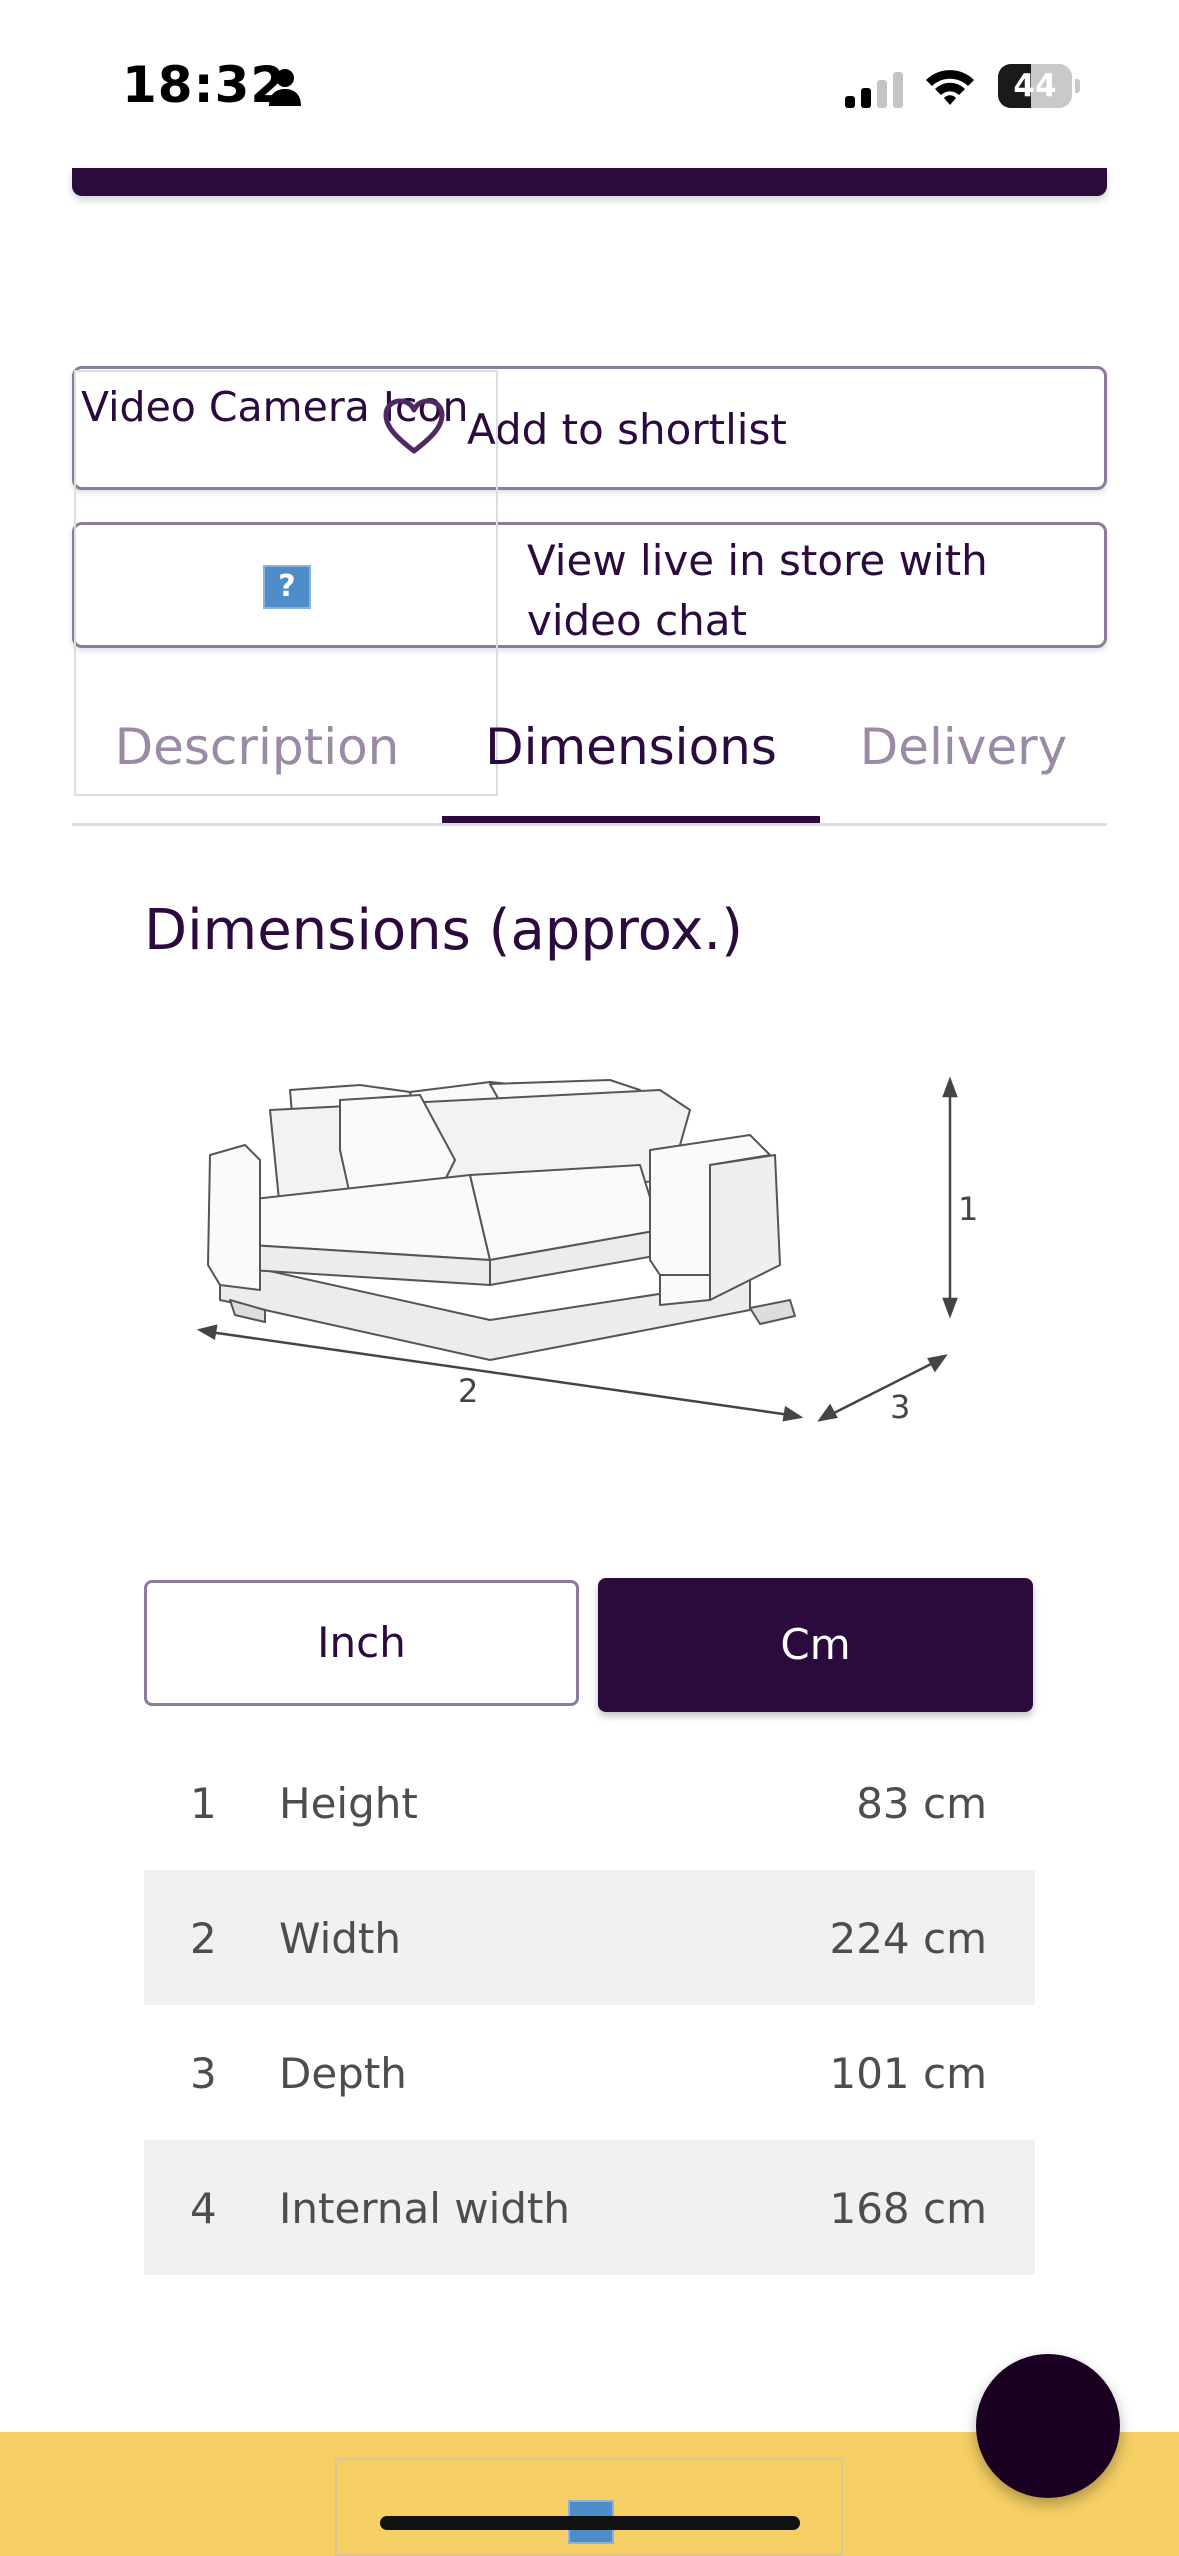 This screenshot has width=1179, height=2556. Describe the element at coordinates (1035, 86) in the screenshot. I see `battery-level: 44` at that location.